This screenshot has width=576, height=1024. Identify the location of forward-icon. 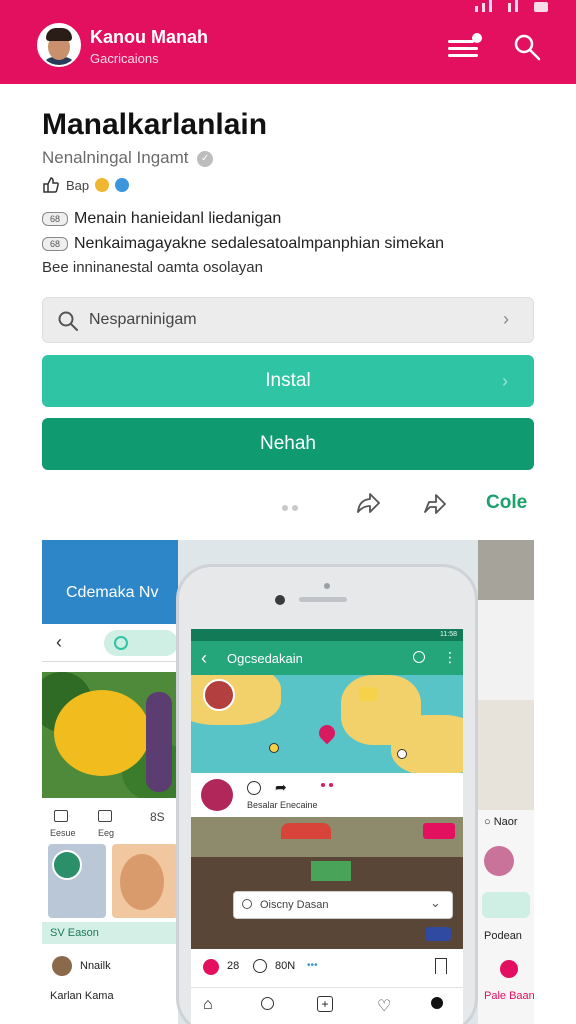
(434, 504).